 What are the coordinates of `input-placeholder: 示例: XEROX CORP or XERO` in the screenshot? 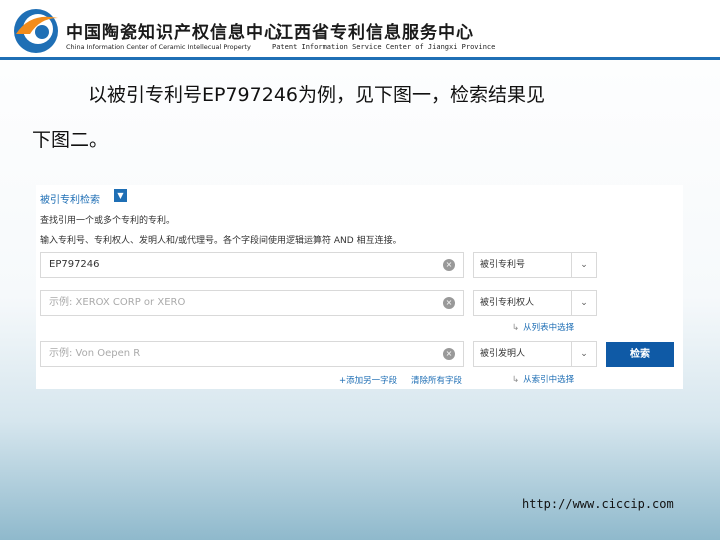 It's located at (117, 302).